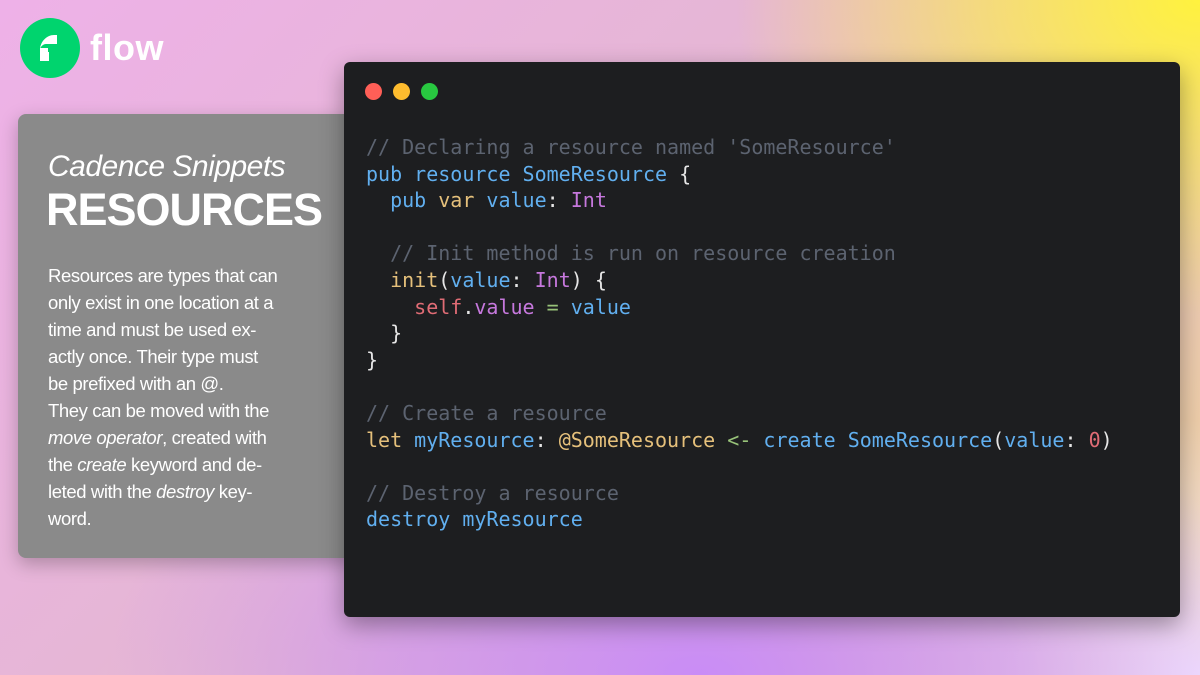 The width and height of the screenshot is (1200, 675). What do you see at coordinates (739, 519) in the screenshot?
I see `code-line: destroy myResource` at bounding box center [739, 519].